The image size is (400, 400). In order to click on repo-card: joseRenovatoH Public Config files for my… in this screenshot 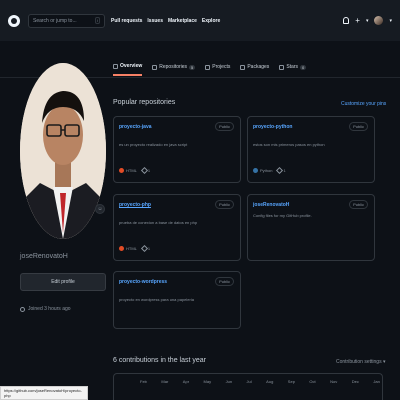, I will do `click(311, 227)`.